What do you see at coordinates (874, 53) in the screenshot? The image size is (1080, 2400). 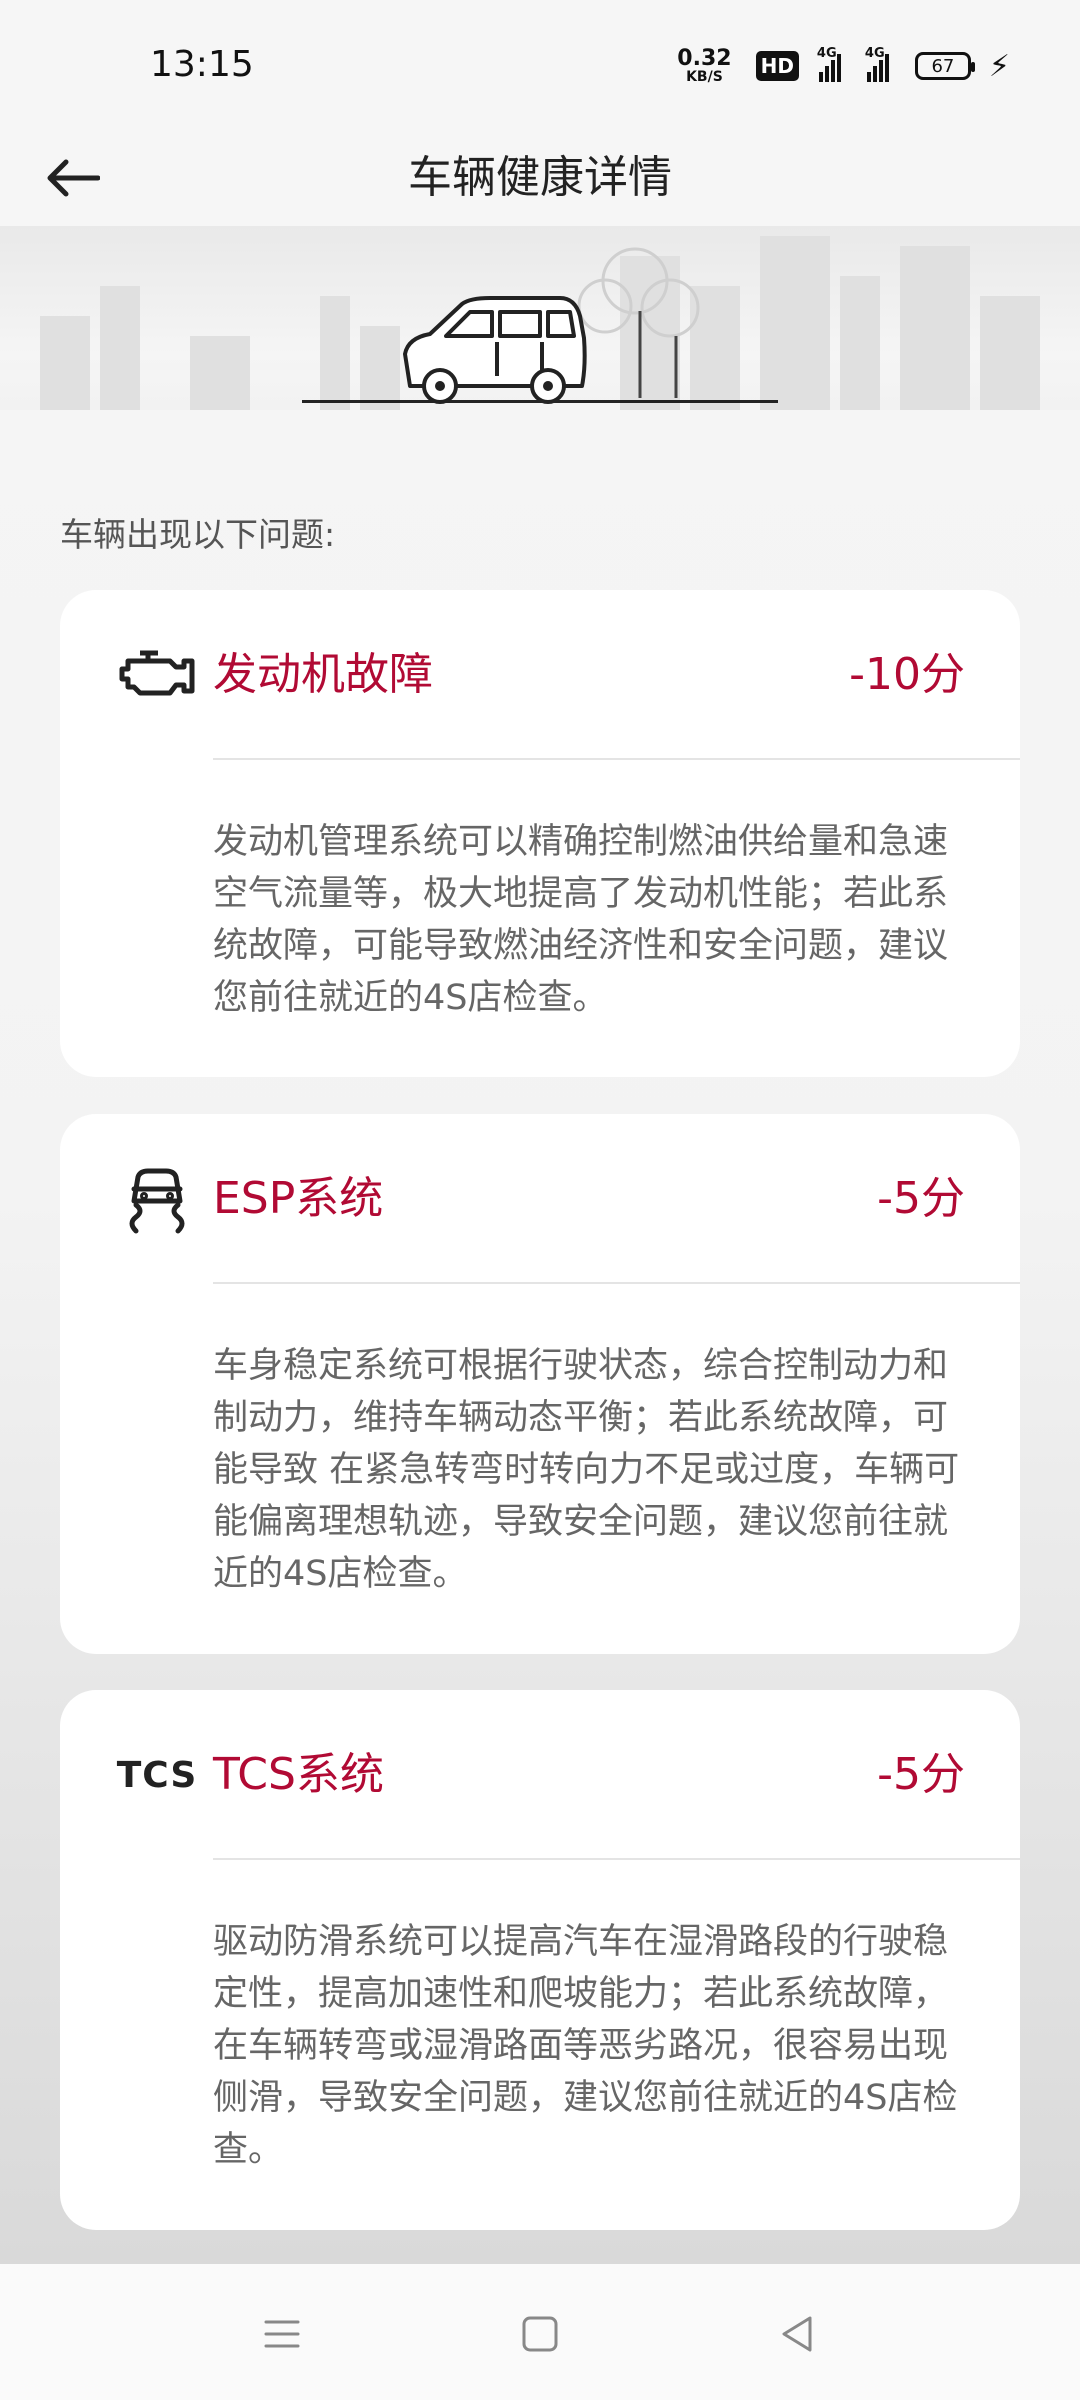 I see `signal-2-label: 4G` at bounding box center [874, 53].